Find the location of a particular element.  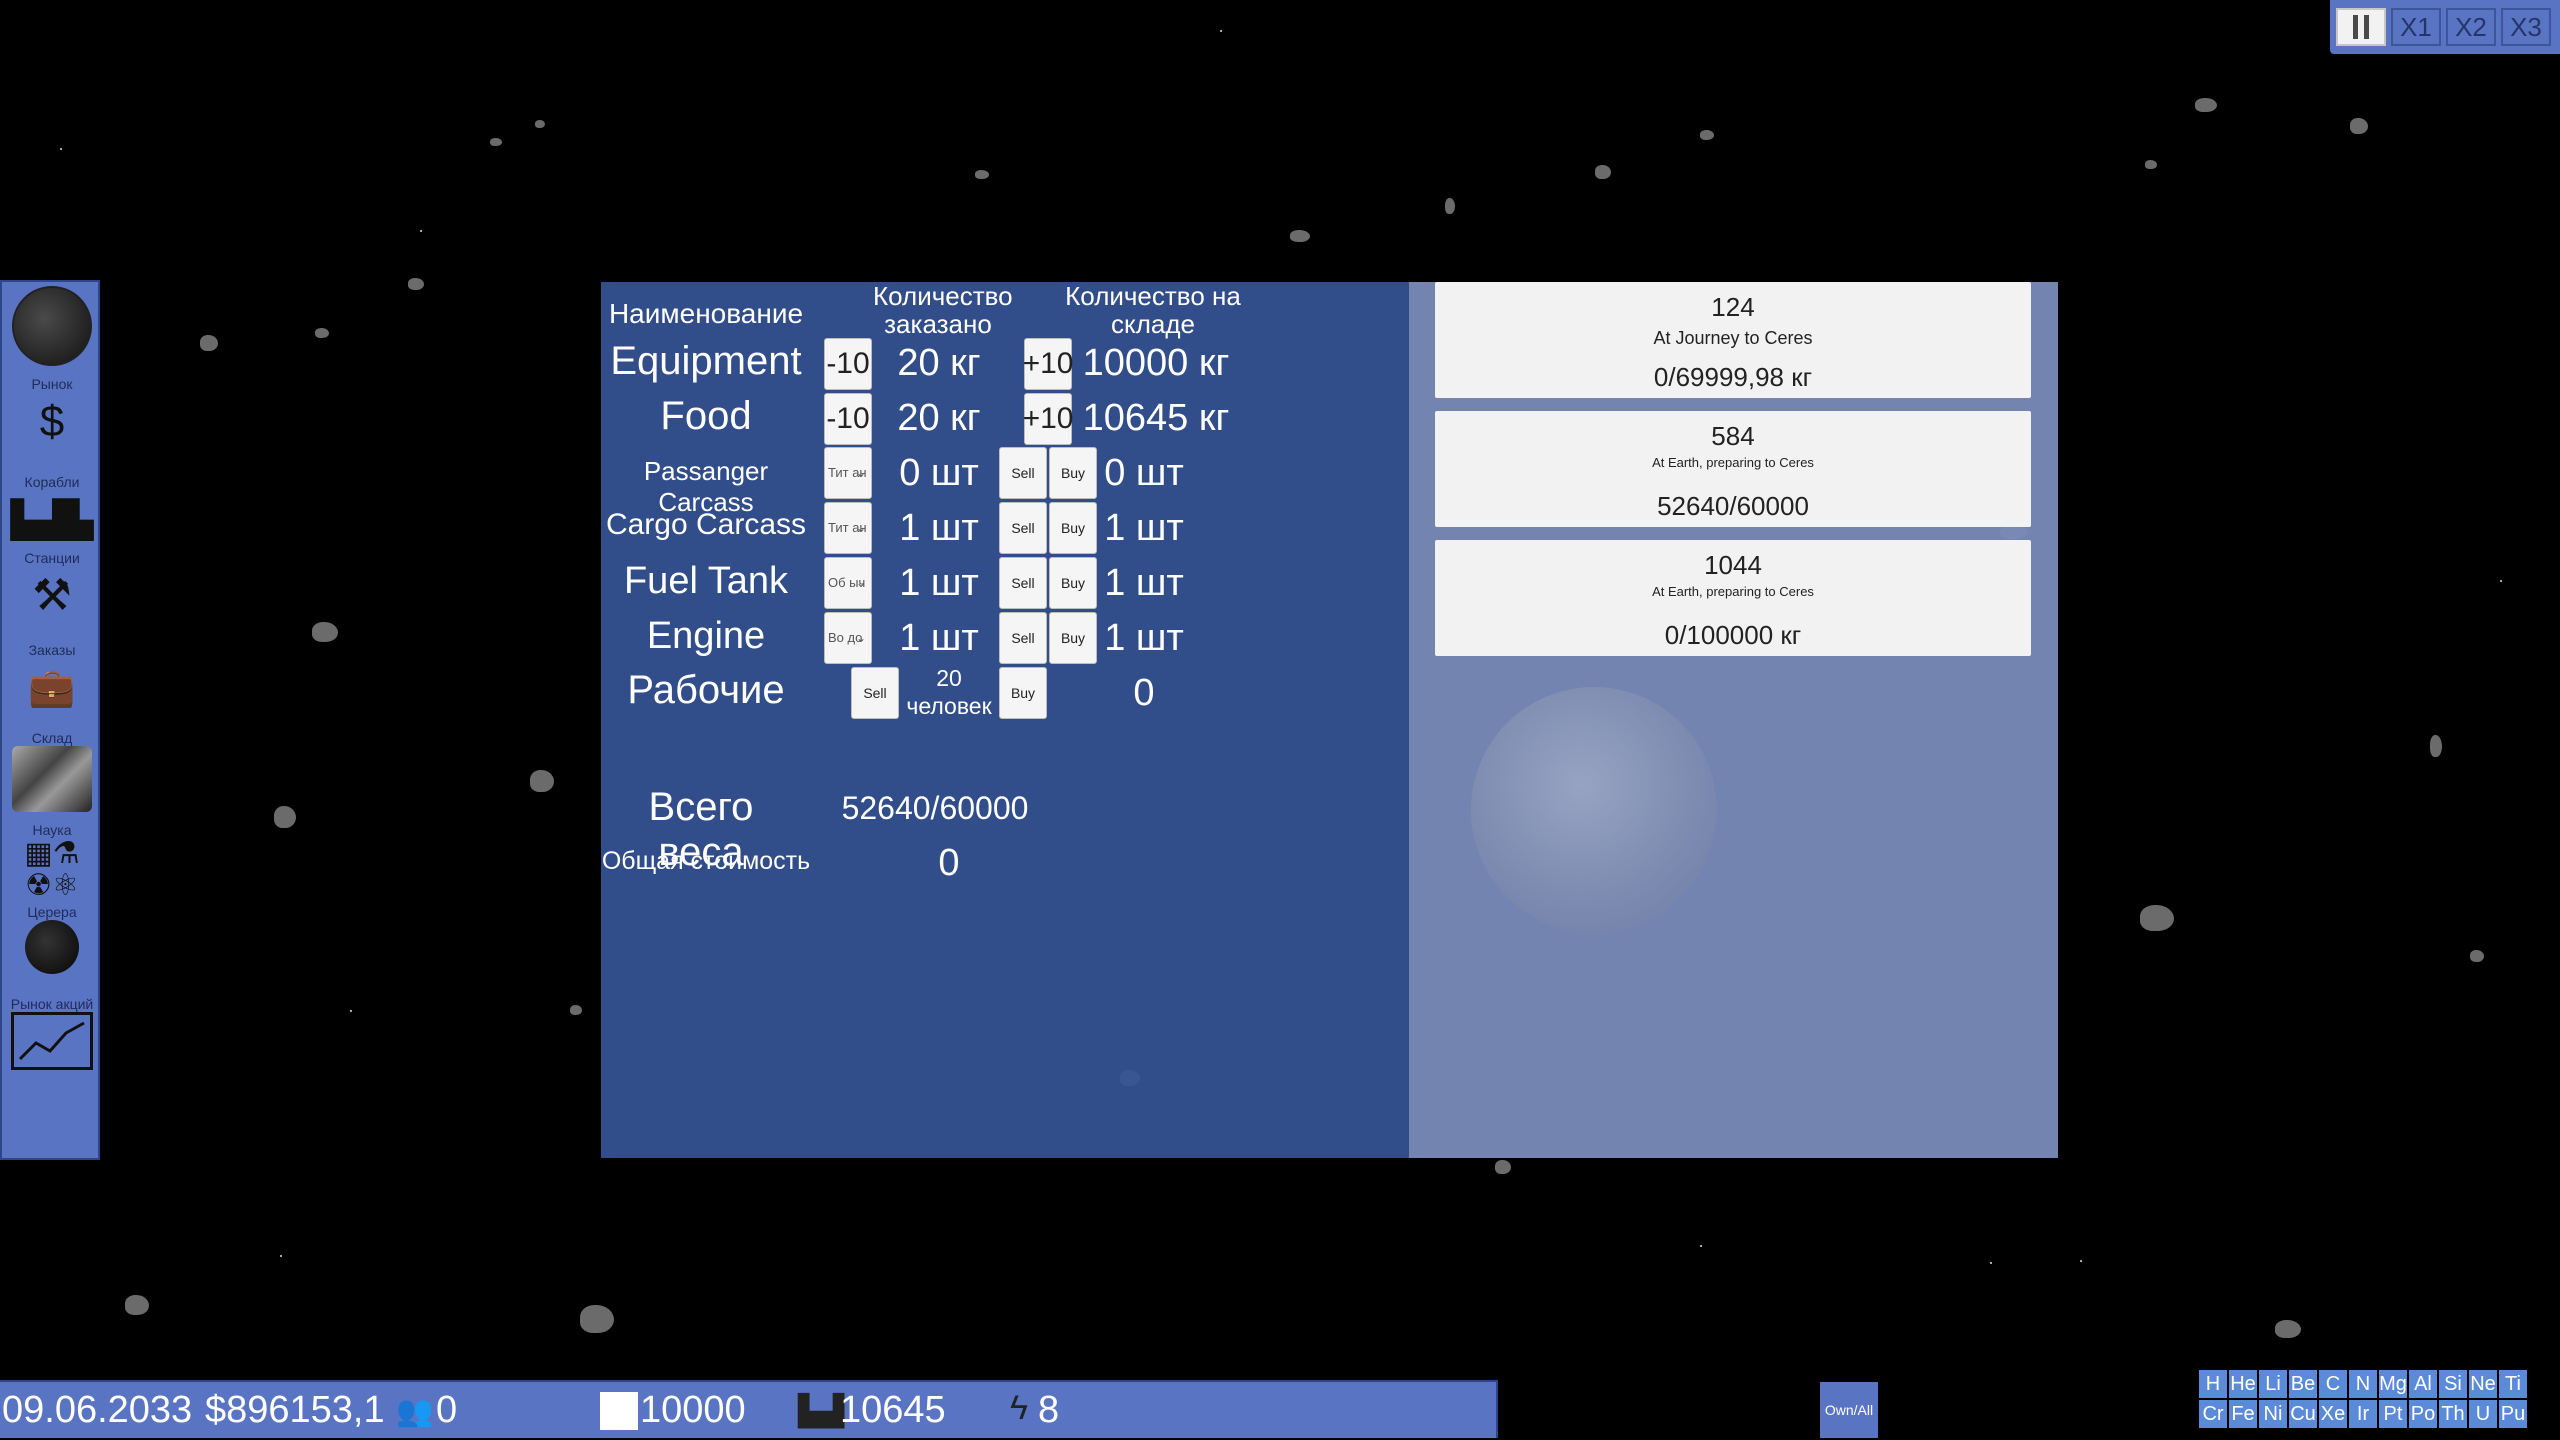

storage-icon is located at coordinates (52, 779).